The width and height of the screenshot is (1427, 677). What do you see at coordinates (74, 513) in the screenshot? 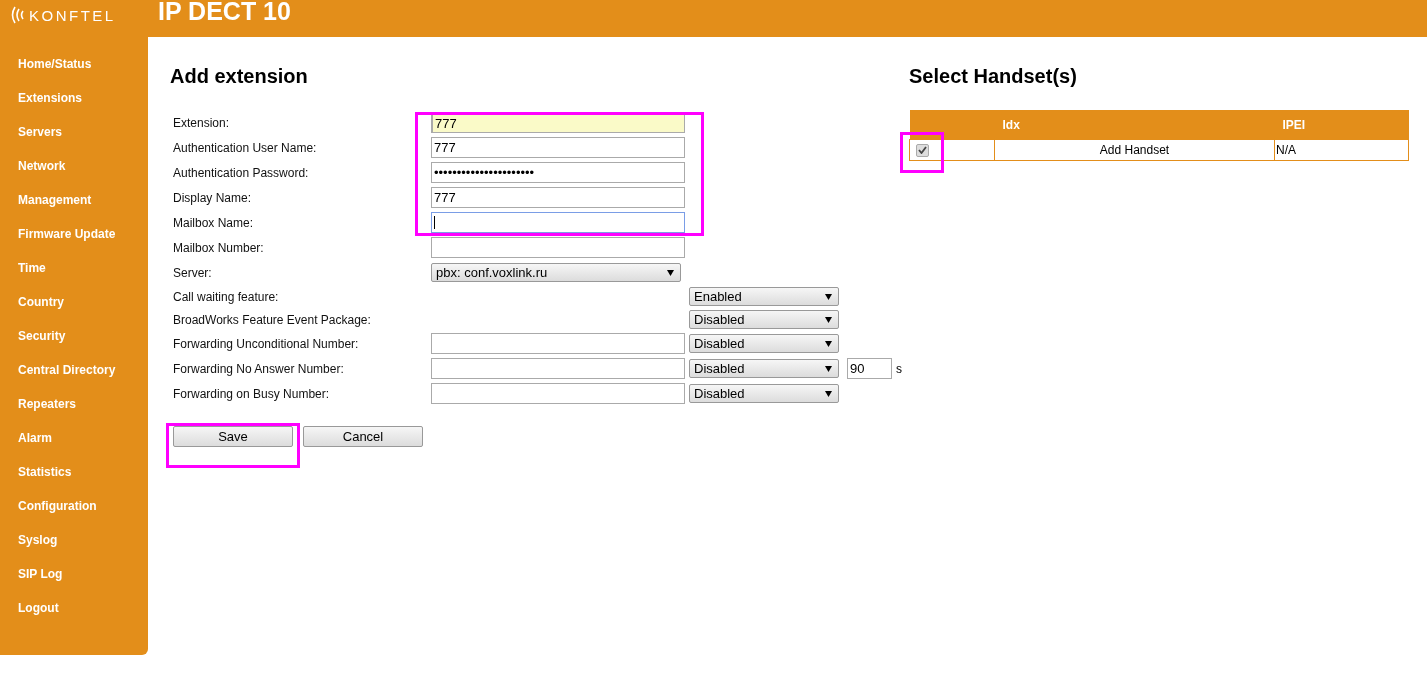
I see `nav-link: Configuration` at bounding box center [74, 513].